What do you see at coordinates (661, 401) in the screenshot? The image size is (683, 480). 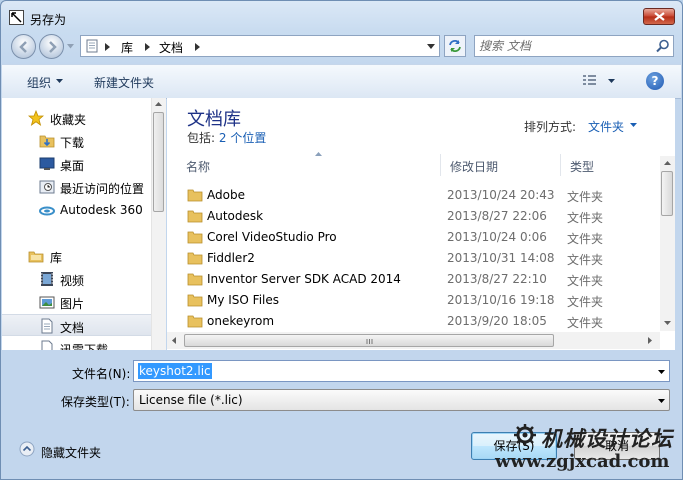 I see `filetype-dropdown-icon` at bounding box center [661, 401].